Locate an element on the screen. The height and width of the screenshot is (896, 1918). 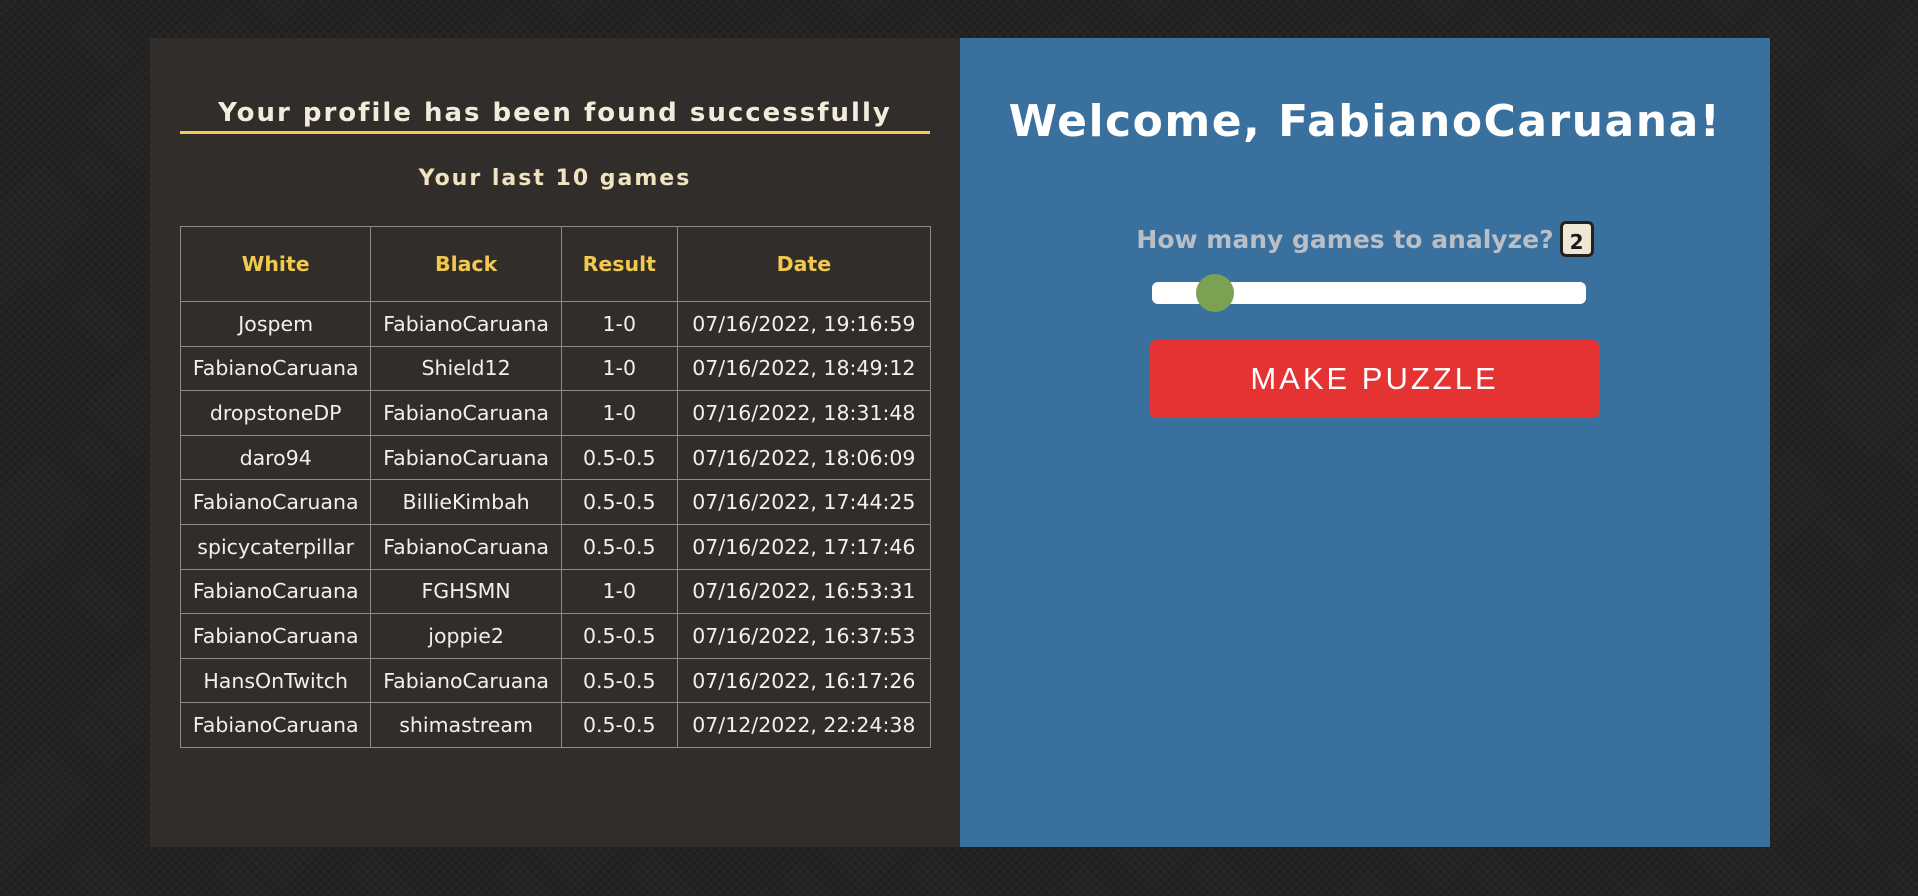
welcome-title: Welcome, FabianoCaruana! is located at coordinates (1365, 121).